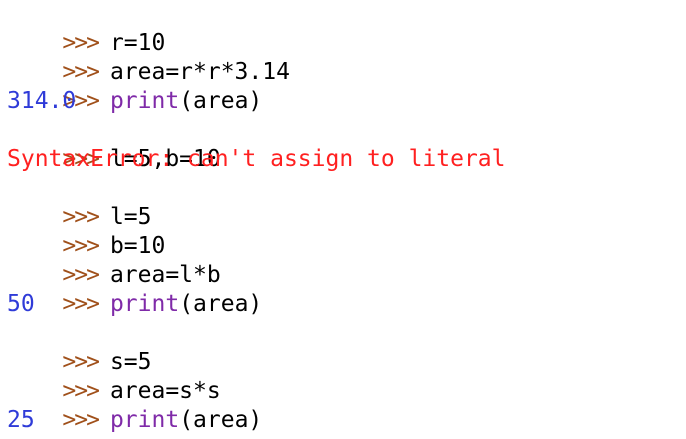 The width and height of the screenshot is (686, 439). Describe the element at coordinates (199, 72) in the screenshot. I see `input-code: area=r*r*3.14` at that location.